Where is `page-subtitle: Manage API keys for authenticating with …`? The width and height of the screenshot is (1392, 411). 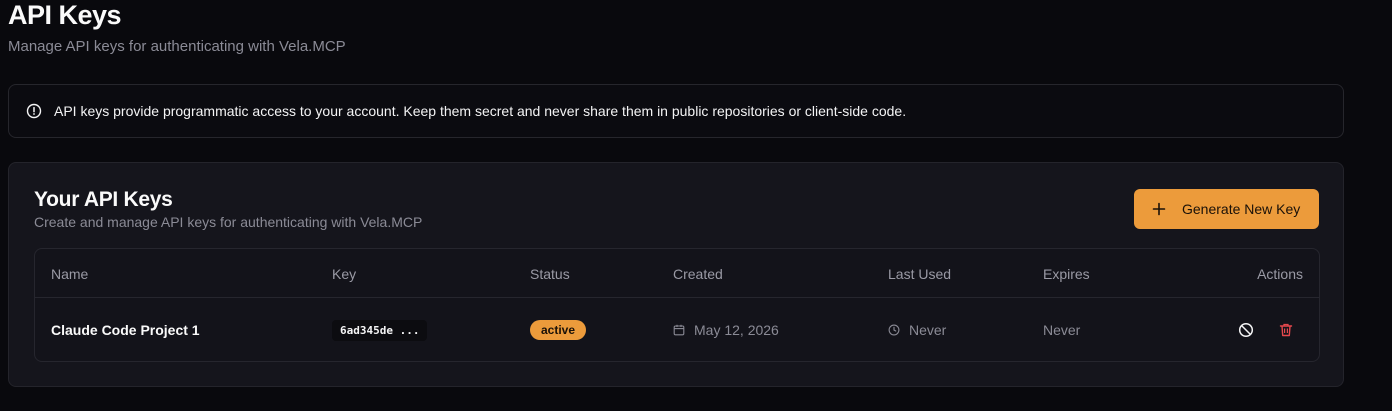
page-subtitle: Manage API keys for authenticating with … is located at coordinates (177, 46).